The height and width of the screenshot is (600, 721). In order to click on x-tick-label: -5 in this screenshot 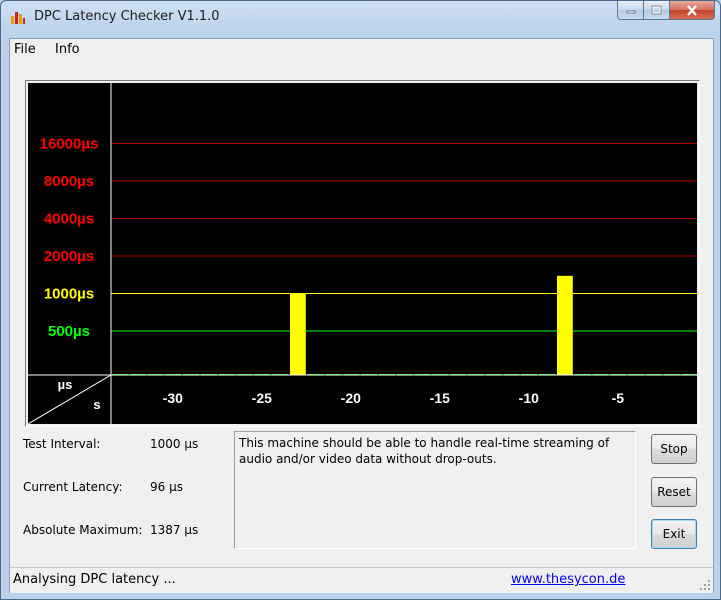, I will do `click(618, 398)`.